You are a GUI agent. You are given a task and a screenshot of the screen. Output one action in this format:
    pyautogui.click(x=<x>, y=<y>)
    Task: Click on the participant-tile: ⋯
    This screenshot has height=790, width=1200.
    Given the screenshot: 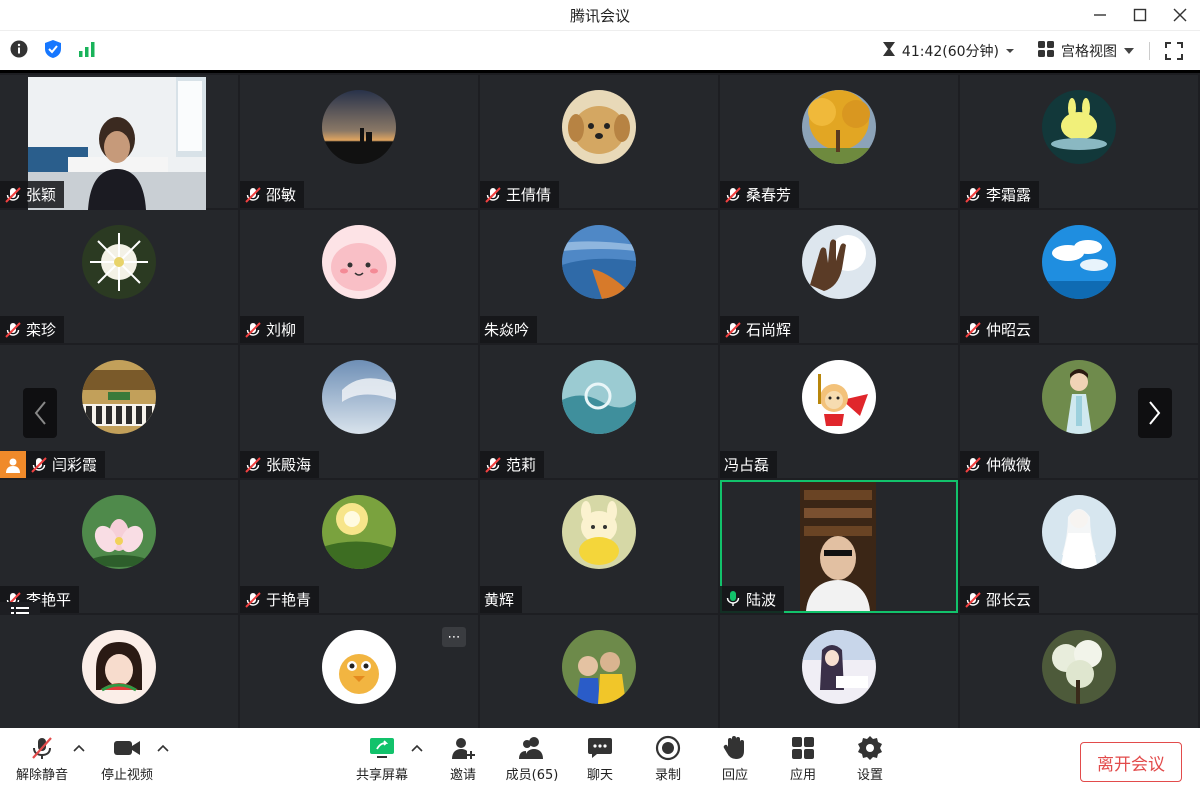 What is the action you would take?
    pyautogui.click(x=359, y=671)
    